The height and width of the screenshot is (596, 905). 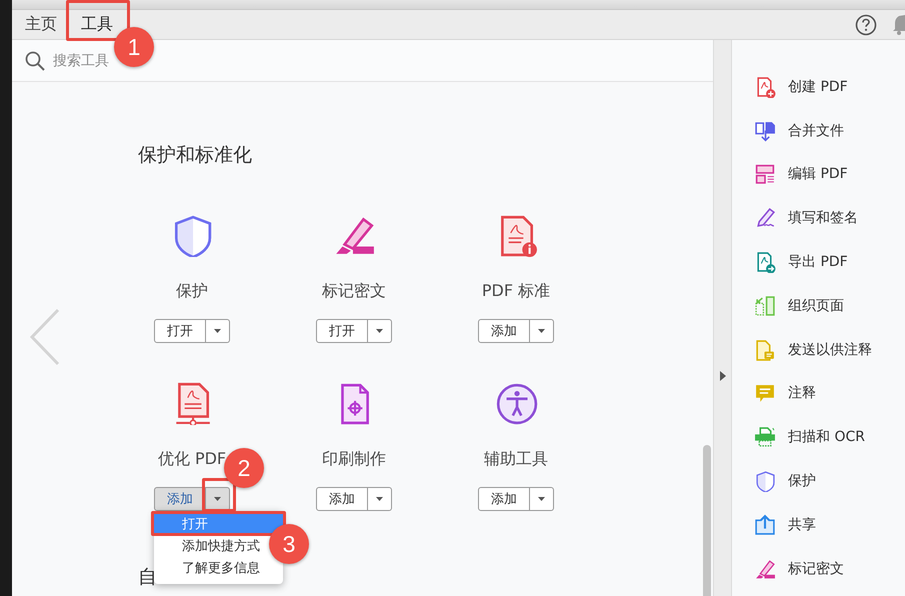 I want to click on sidebar-item: 保护, so click(x=802, y=481).